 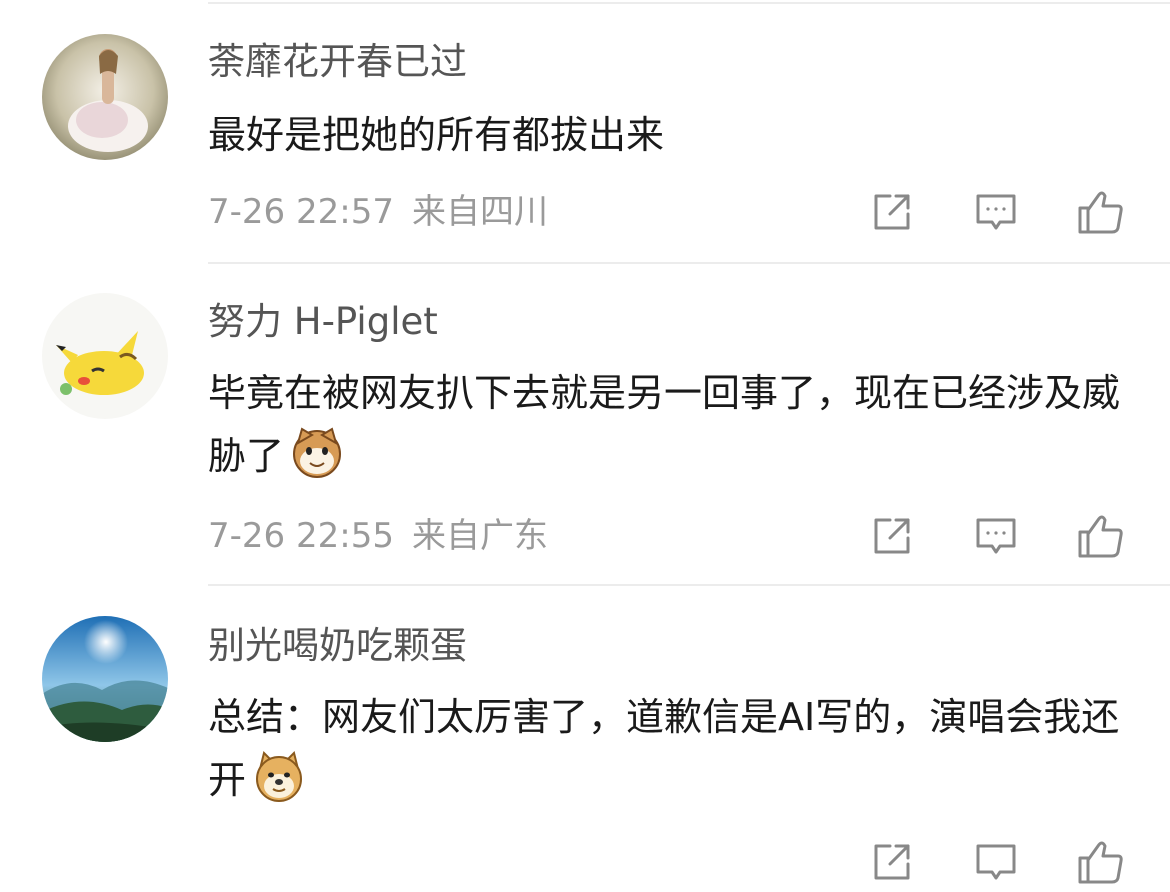 I want to click on timestamp: 7-26 22:55, so click(x=301, y=536).